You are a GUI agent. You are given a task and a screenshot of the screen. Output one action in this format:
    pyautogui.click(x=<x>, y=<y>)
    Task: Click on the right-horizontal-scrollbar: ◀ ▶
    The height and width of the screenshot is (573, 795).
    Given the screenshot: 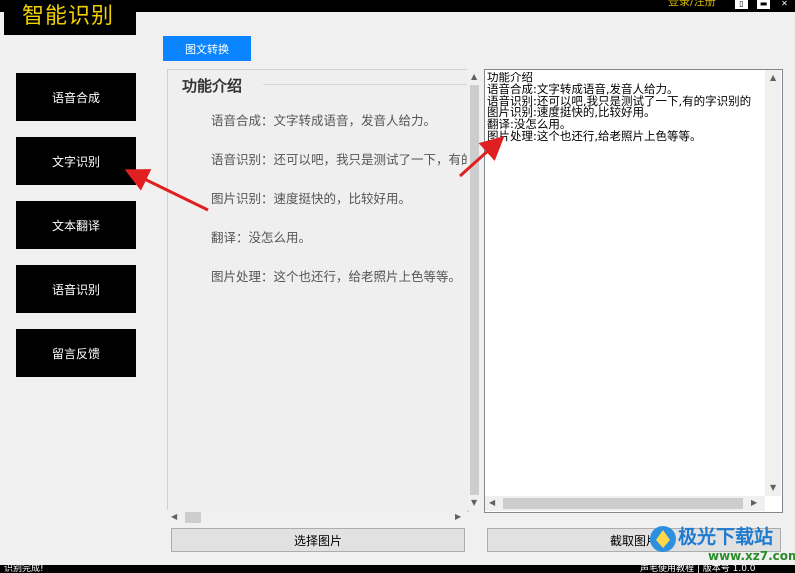 What is the action you would take?
    pyautogui.click(x=625, y=503)
    